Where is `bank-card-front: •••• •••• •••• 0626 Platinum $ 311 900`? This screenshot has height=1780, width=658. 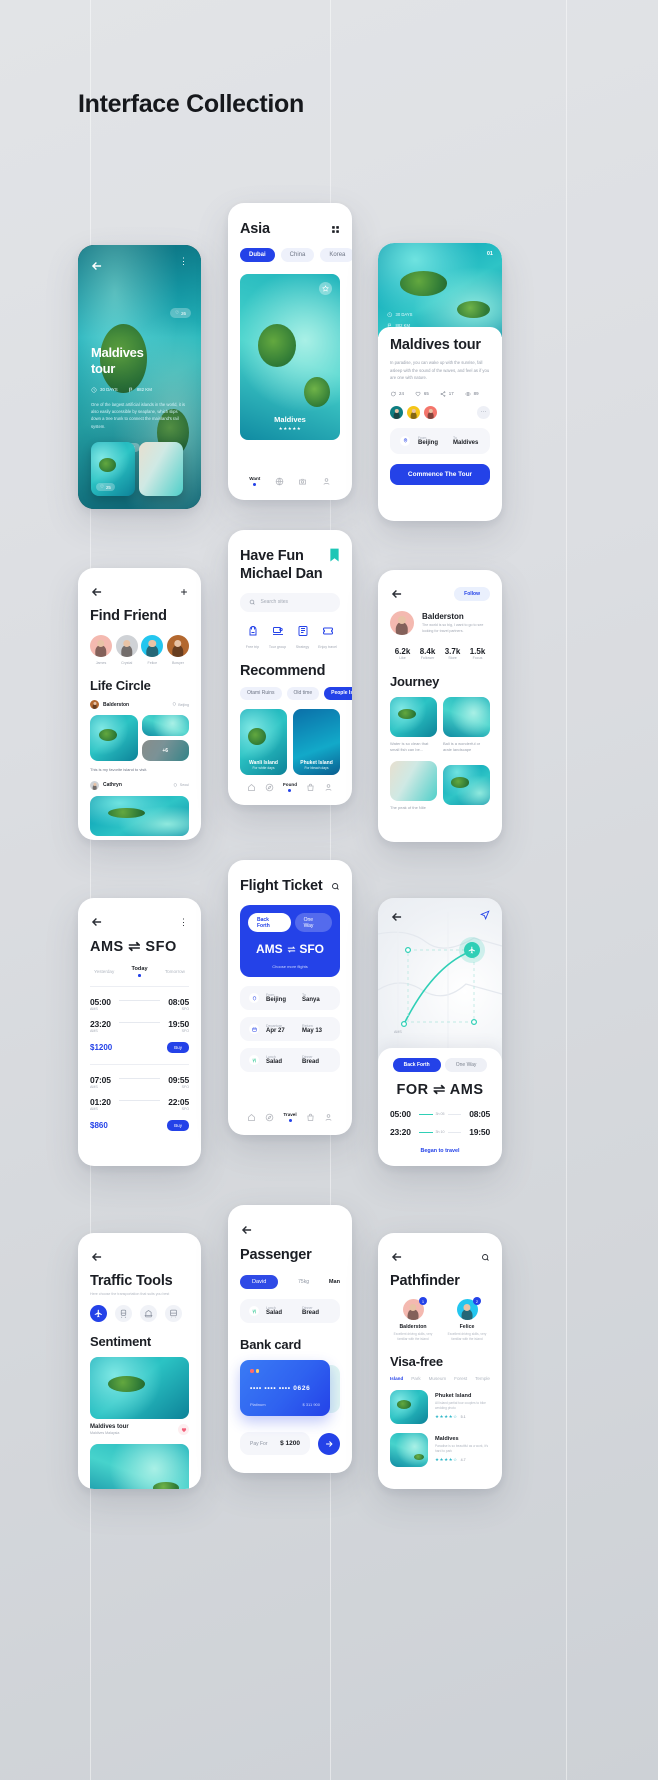
bank-card-front: •••• •••• •••• 0626 Platinum $ 311 900 is located at coordinates (285, 1388).